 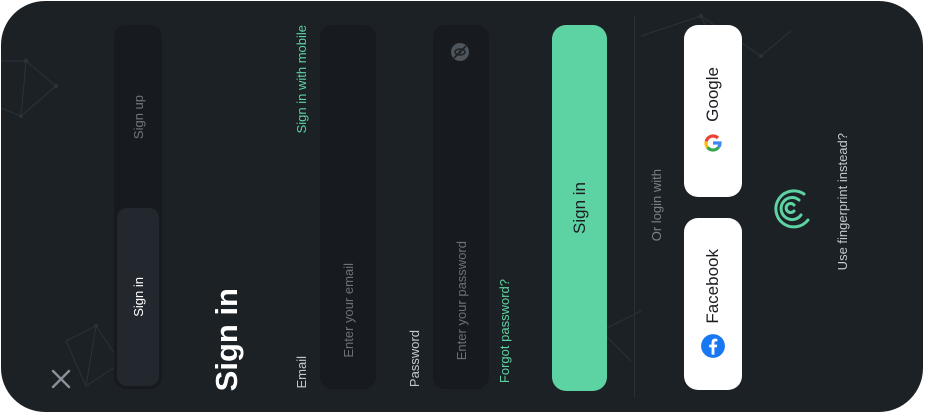 What do you see at coordinates (460, 52) in the screenshot?
I see `eye-off-icon` at bounding box center [460, 52].